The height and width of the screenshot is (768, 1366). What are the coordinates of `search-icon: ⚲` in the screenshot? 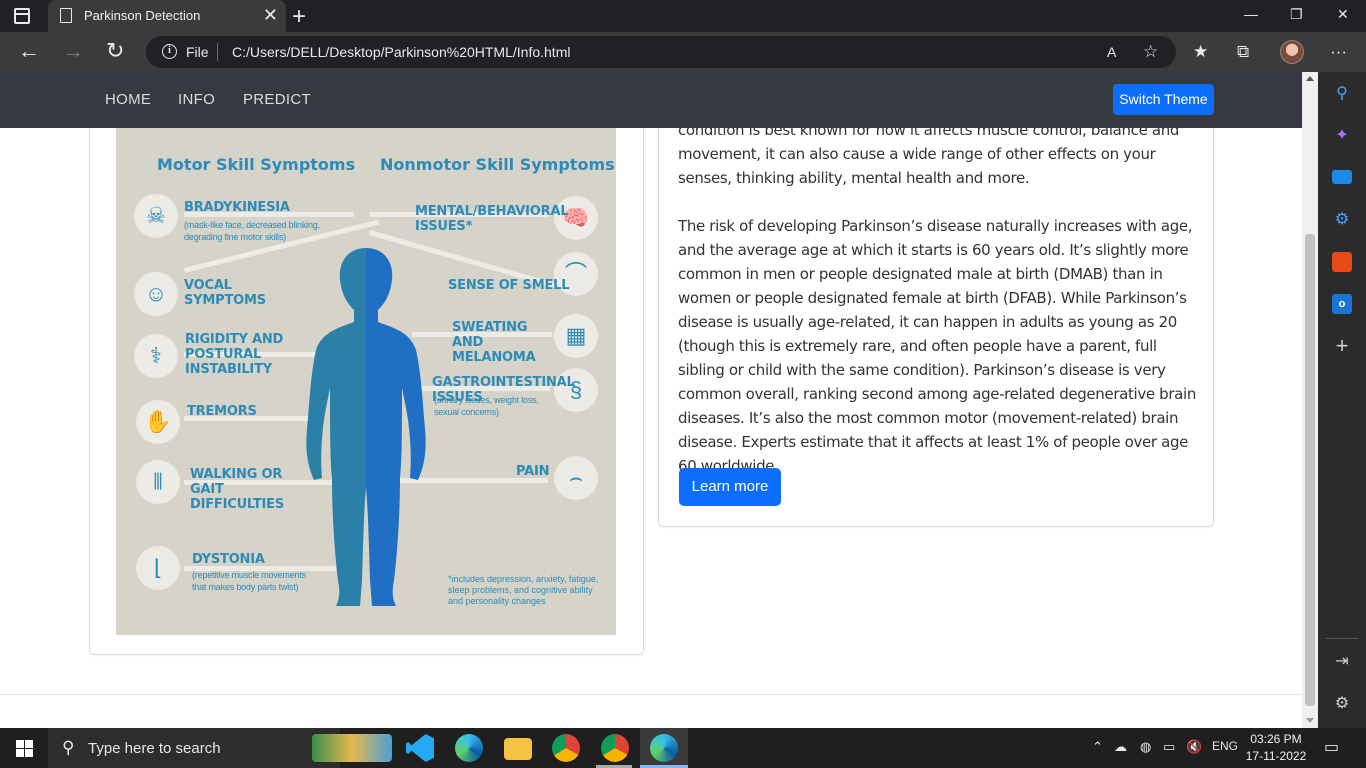 It's located at (1342, 94).